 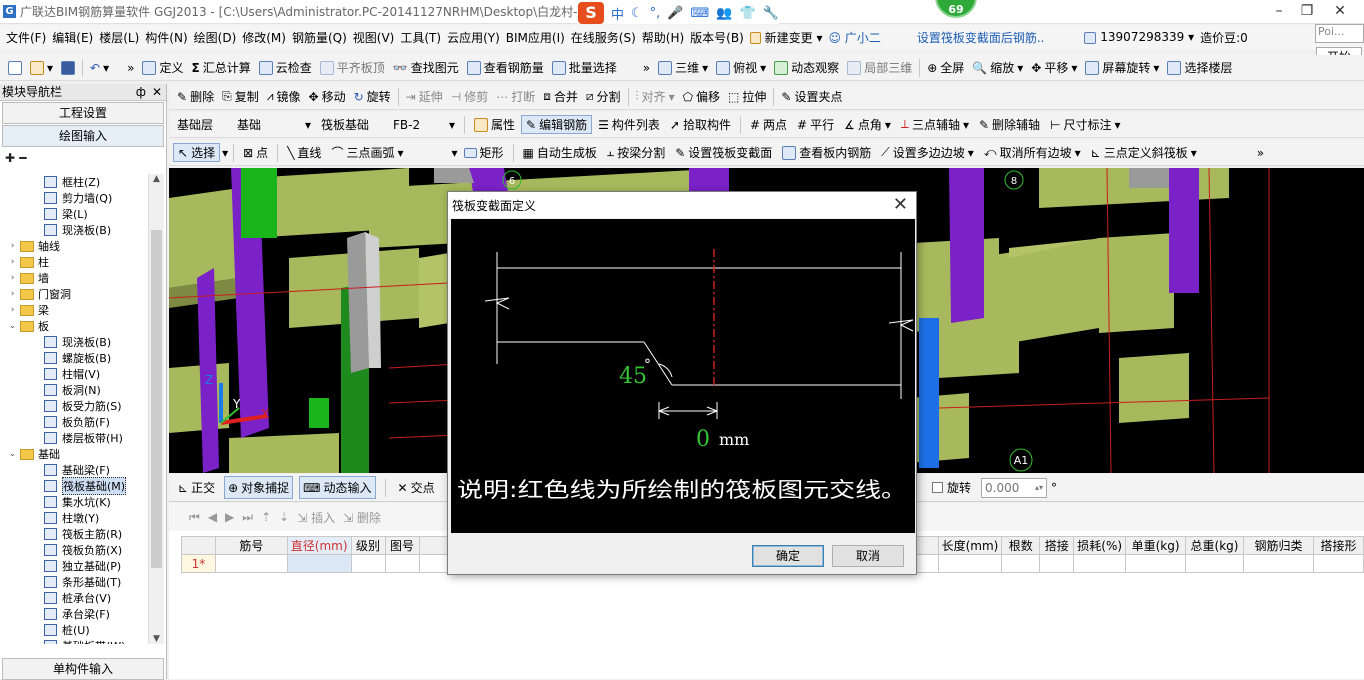 What do you see at coordinates (22, 158) in the screenshot?
I see `collapse-all-icon: ━` at bounding box center [22, 158].